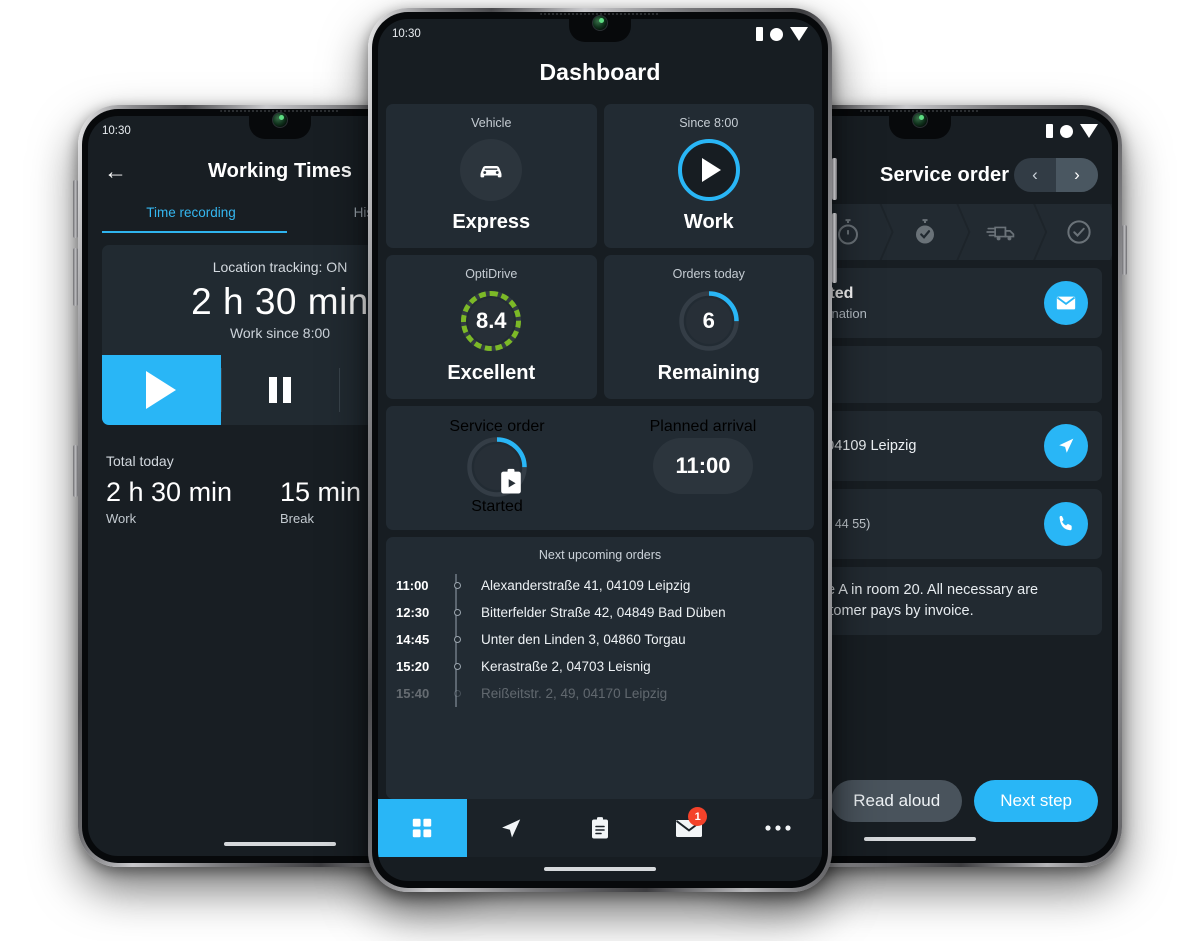  I want to click on list-item: 15:40 Reißeitstr. 2, 49, 04170 Leipzig, so click(600, 693).